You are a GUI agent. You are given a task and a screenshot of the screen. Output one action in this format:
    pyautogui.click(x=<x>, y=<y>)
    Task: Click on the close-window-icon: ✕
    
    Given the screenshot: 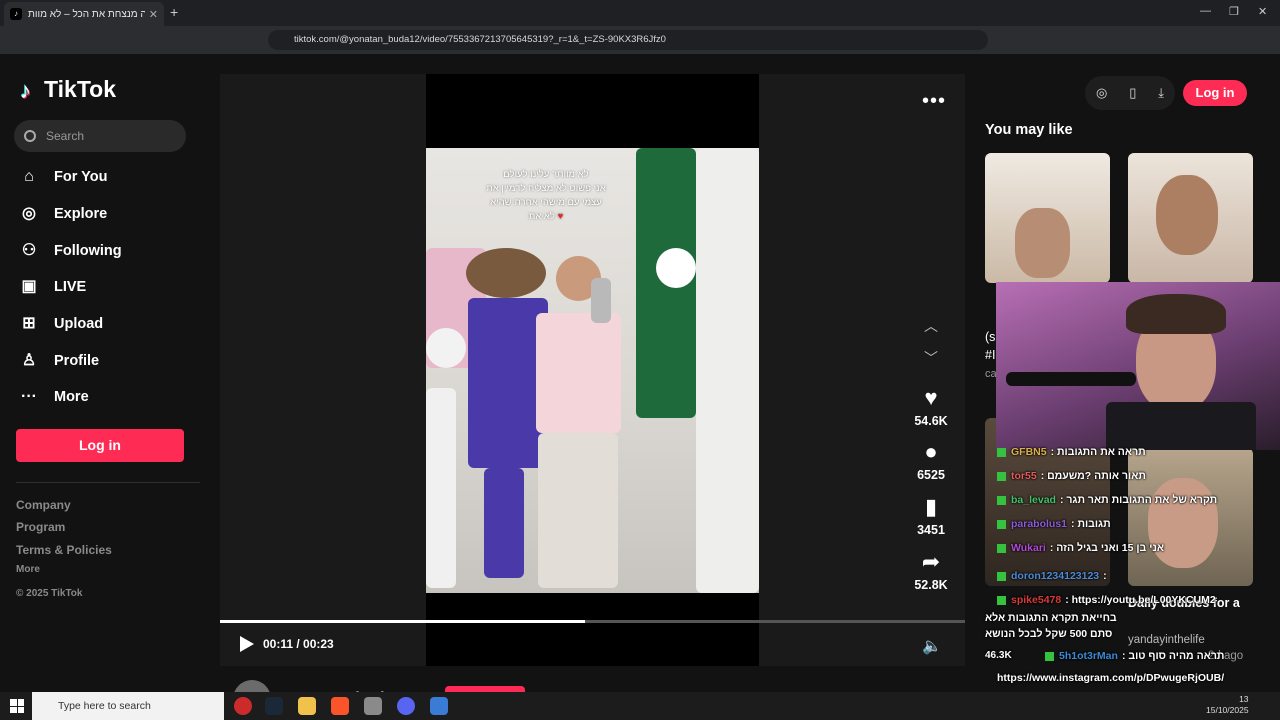 What is the action you would take?
    pyautogui.click(x=1262, y=11)
    